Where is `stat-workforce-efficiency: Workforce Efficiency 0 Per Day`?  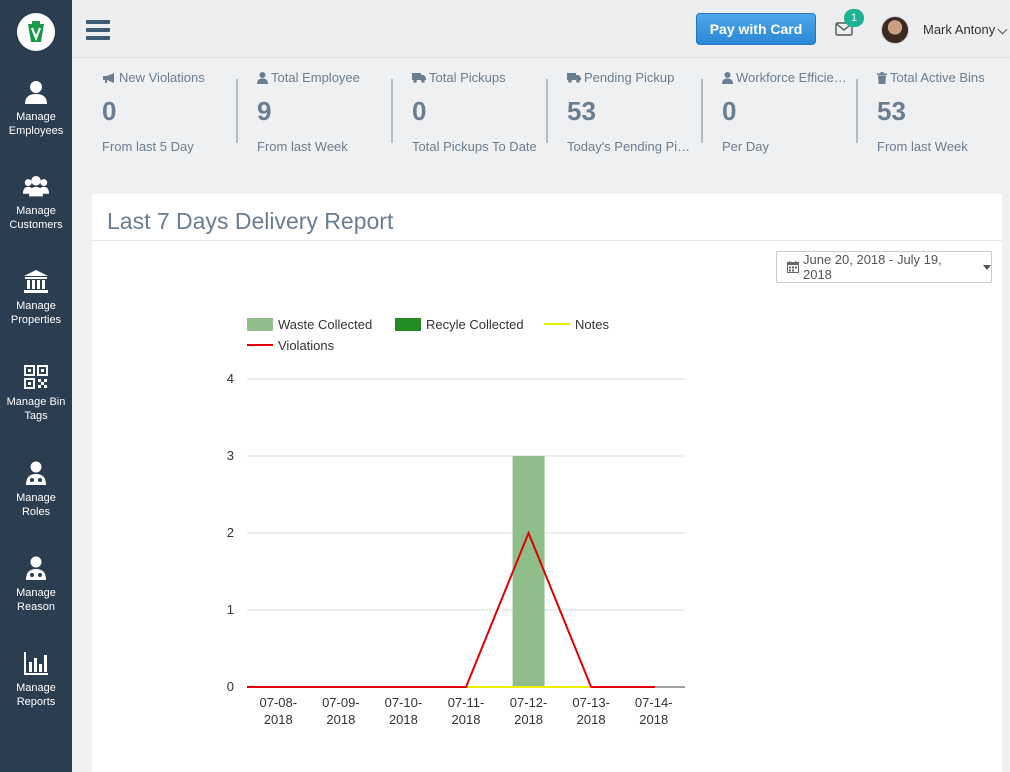 stat-workforce-efficiency: Workforce Efficiency 0 Per Day is located at coordinates (785, 112).